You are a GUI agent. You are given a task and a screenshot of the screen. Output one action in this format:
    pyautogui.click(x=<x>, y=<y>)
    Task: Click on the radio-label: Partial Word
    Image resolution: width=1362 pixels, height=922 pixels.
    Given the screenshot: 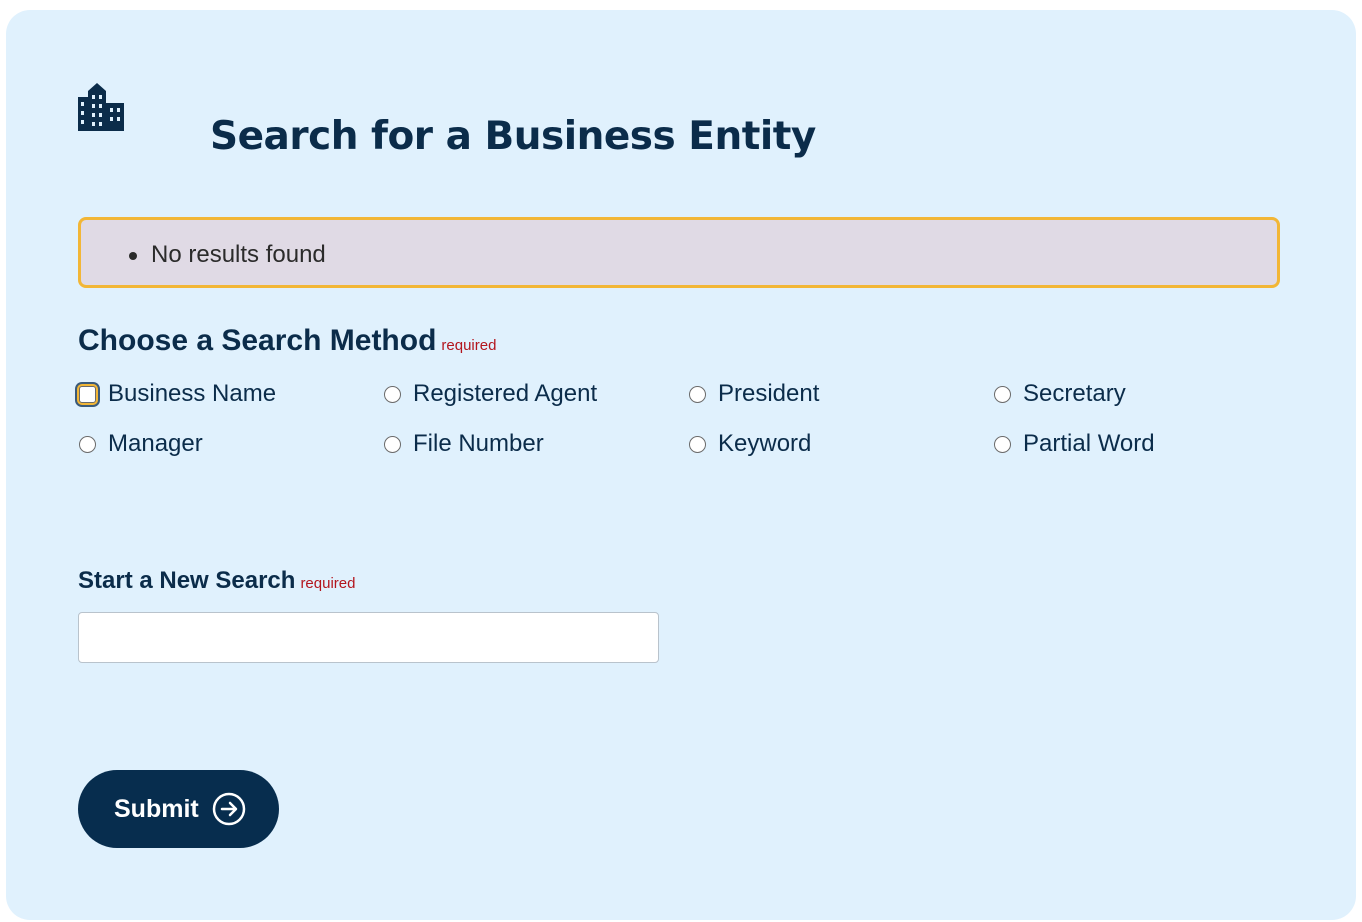 What is the action you would take?
    pyautogui.click(x=1089, y=443)
    